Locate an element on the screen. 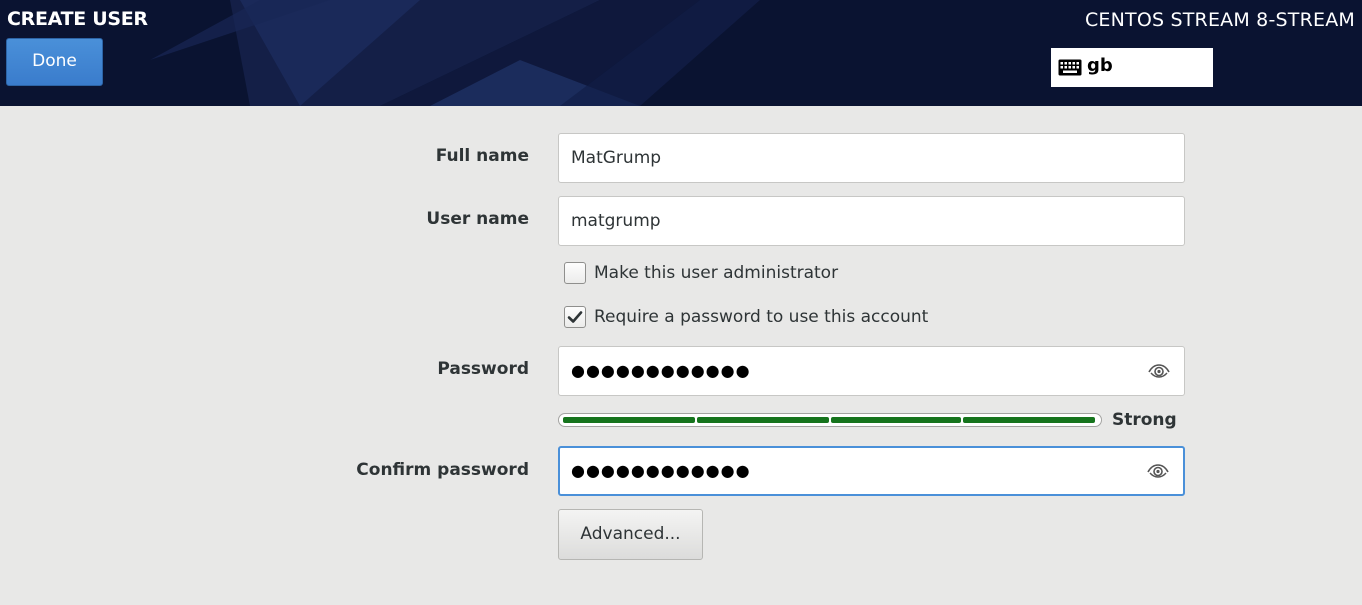 This screenshot has width=1362, height=605. user-name-value: matgrump is located at coordinates (616, 221).